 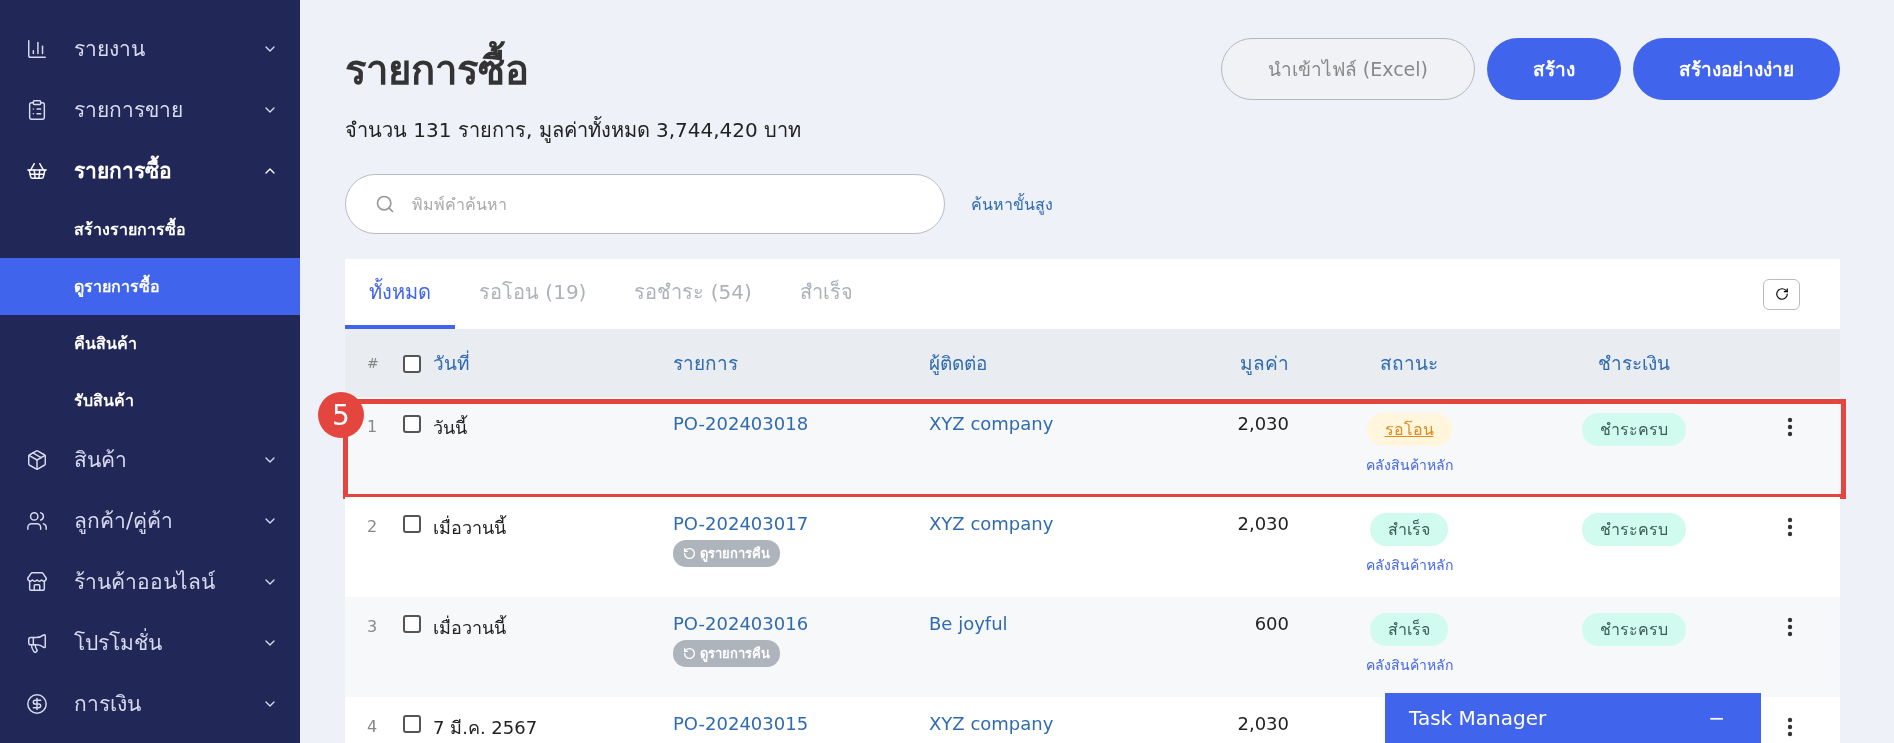 What do you see at coordinates (150, 400) in the screenshot?
I see `sidebar-subitem: รับสินค้า` at bounding box center [150, 400].